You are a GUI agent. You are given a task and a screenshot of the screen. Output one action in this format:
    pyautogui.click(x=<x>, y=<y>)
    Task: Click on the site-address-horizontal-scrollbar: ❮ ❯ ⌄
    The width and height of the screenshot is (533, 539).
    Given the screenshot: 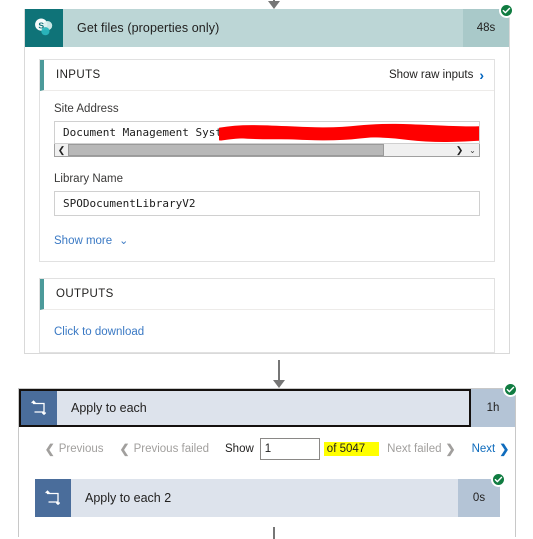 What is the action you would take?
    pyautogui.click(x=267, y=150)
    